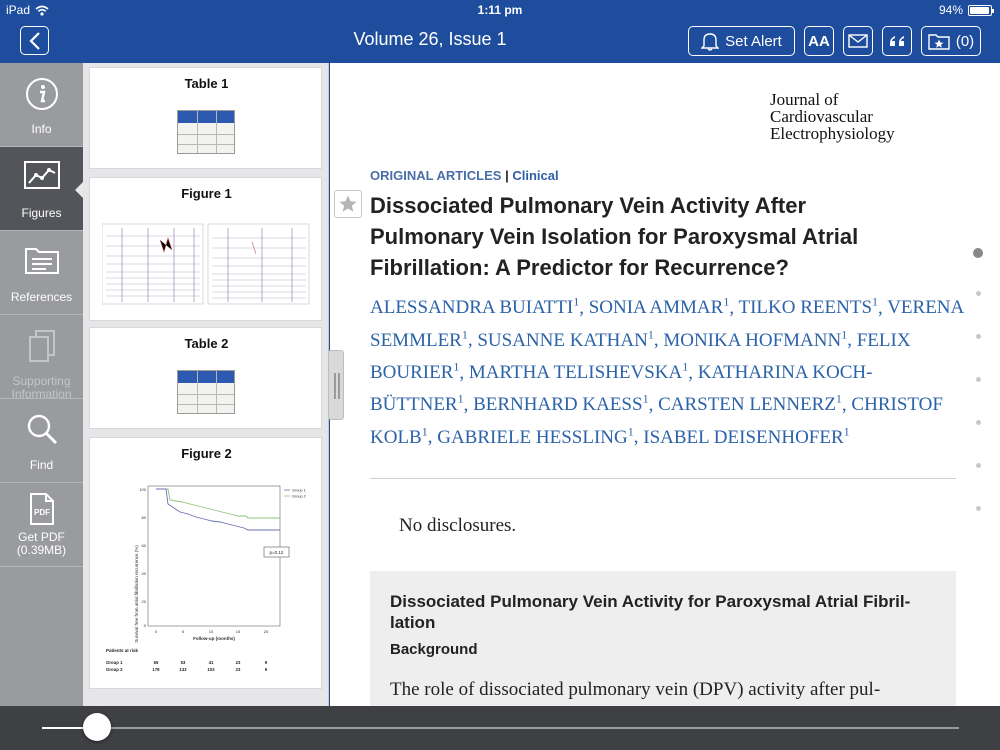 The height and width of the screenshot is (750, 1000). I want to click on svg-text: PDF, so click(42, 512).